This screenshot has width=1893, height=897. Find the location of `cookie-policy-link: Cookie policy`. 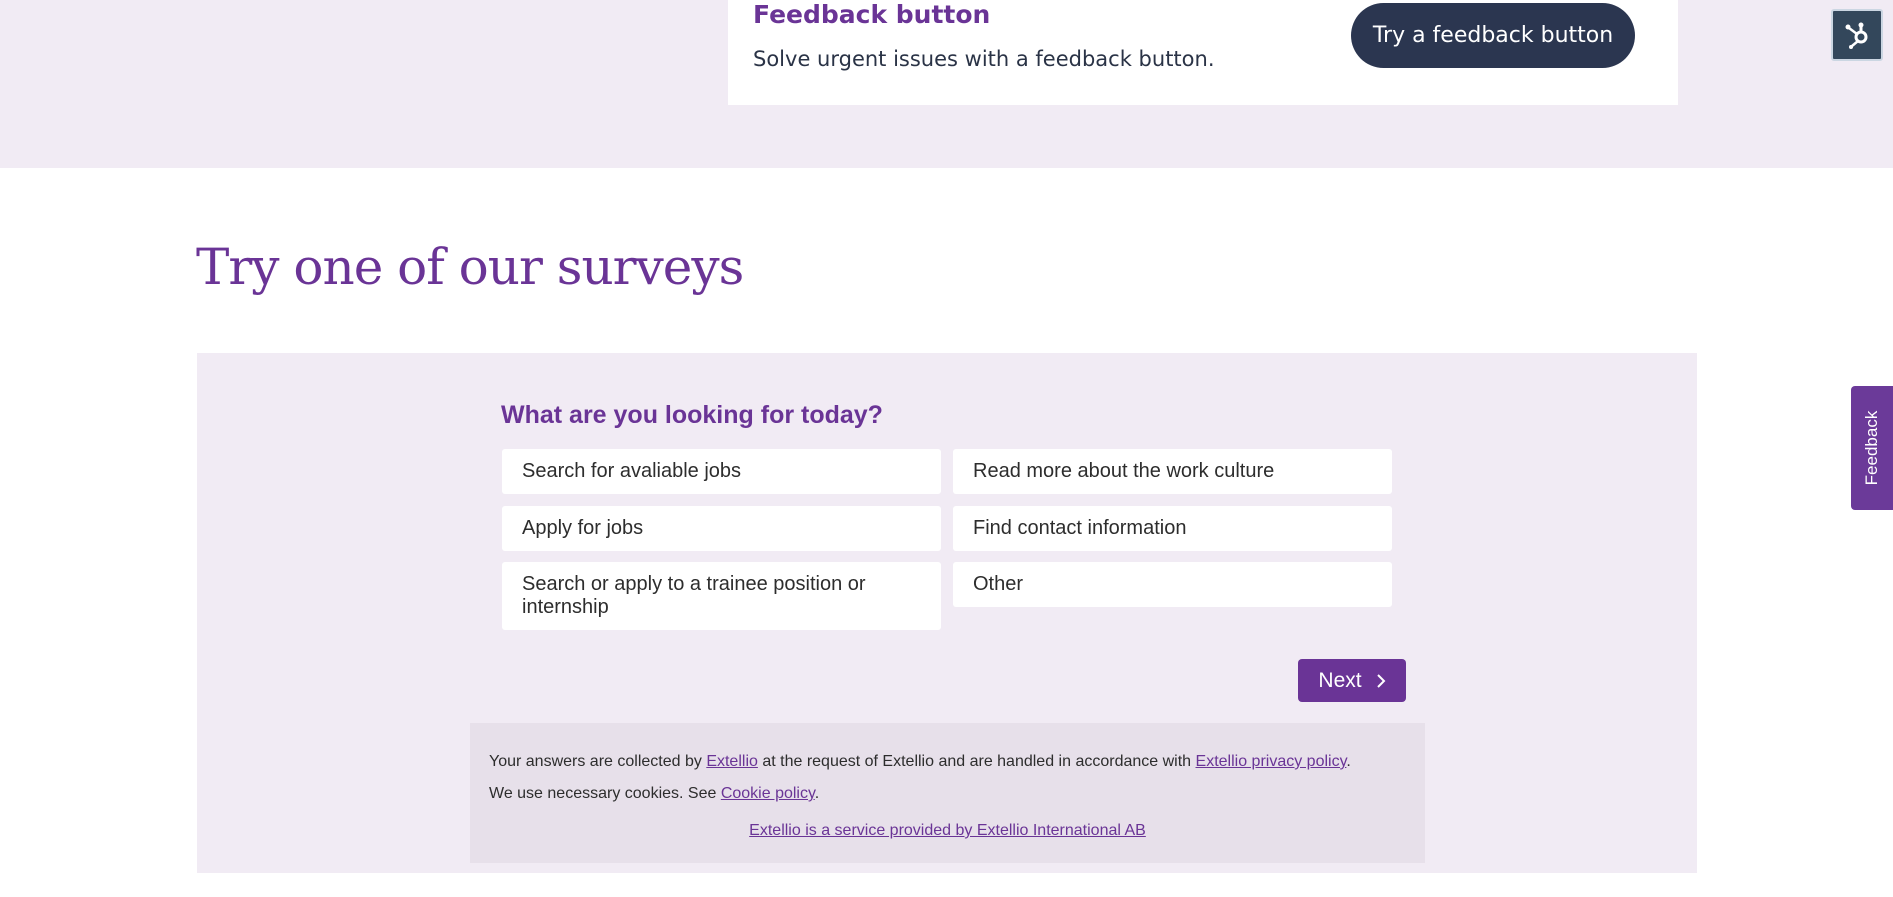

cookie-policy-link: Cookie policy is located at coordinates (768, 793).